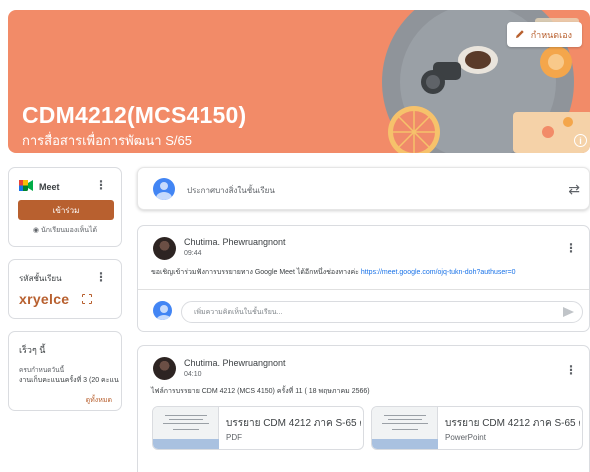 The height and width of the screenshot is (472, 590). I want to click on class-title: CDM4212(MCS4150), so click(134, 115).